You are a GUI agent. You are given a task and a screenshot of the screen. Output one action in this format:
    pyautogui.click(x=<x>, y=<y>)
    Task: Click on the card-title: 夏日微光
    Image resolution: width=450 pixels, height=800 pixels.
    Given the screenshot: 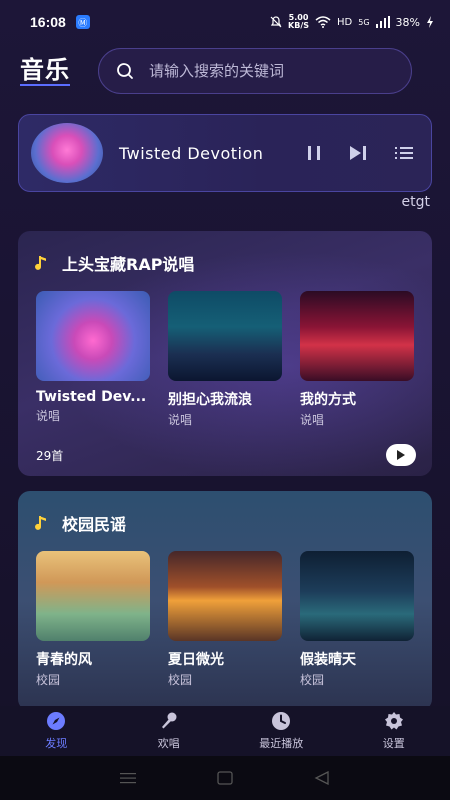 What is the action you would take?
    pyautogui.click(x=196, y=660)
    